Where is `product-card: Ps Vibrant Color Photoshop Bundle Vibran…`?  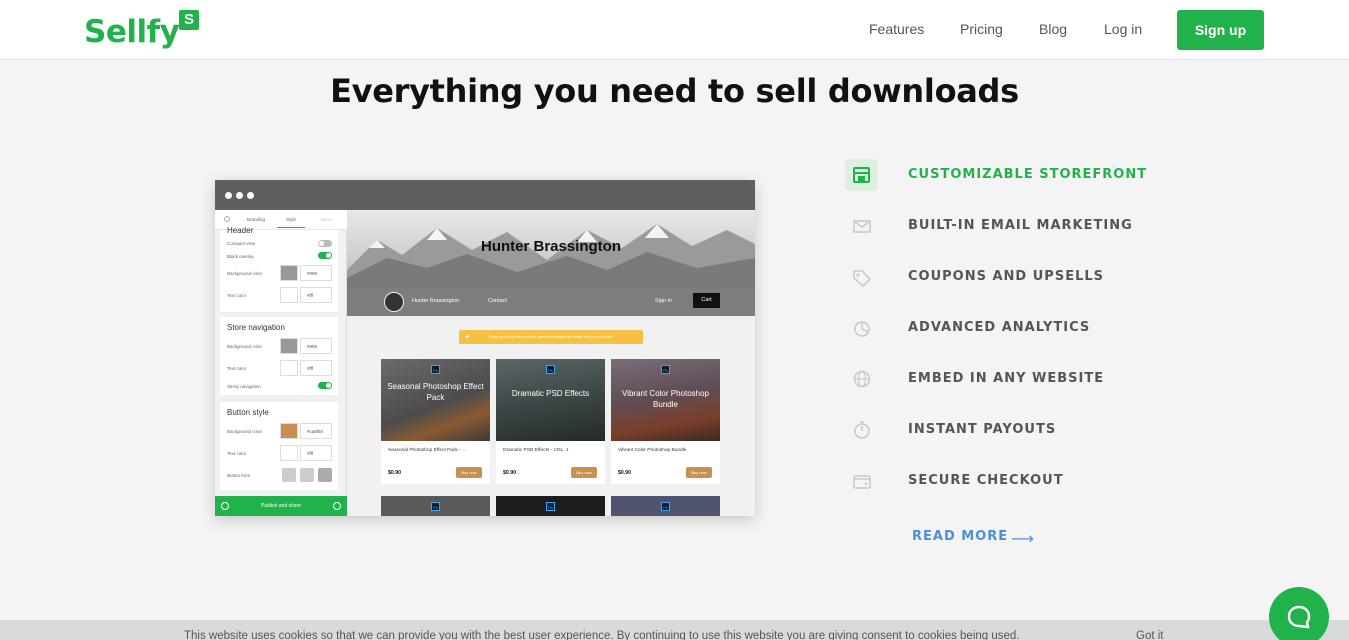
product-card: Ps Vibrant Color Photoshop Bundle Vibran… is located at coordinates (665, 421).